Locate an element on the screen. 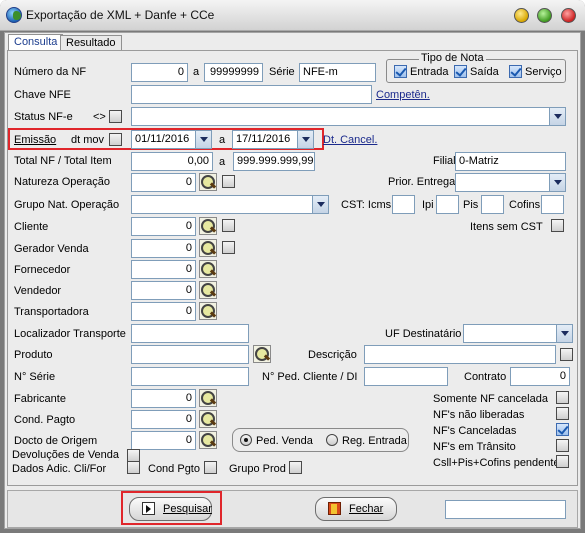  grupo-nat-label: Grupo Nat. Operação is located at coordinates (67, 205).